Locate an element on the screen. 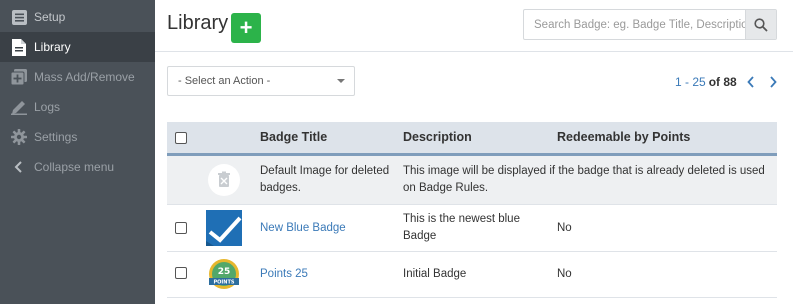 This screenshot has height=304, width=793. gear-icon is located at coordinates (19, 137).